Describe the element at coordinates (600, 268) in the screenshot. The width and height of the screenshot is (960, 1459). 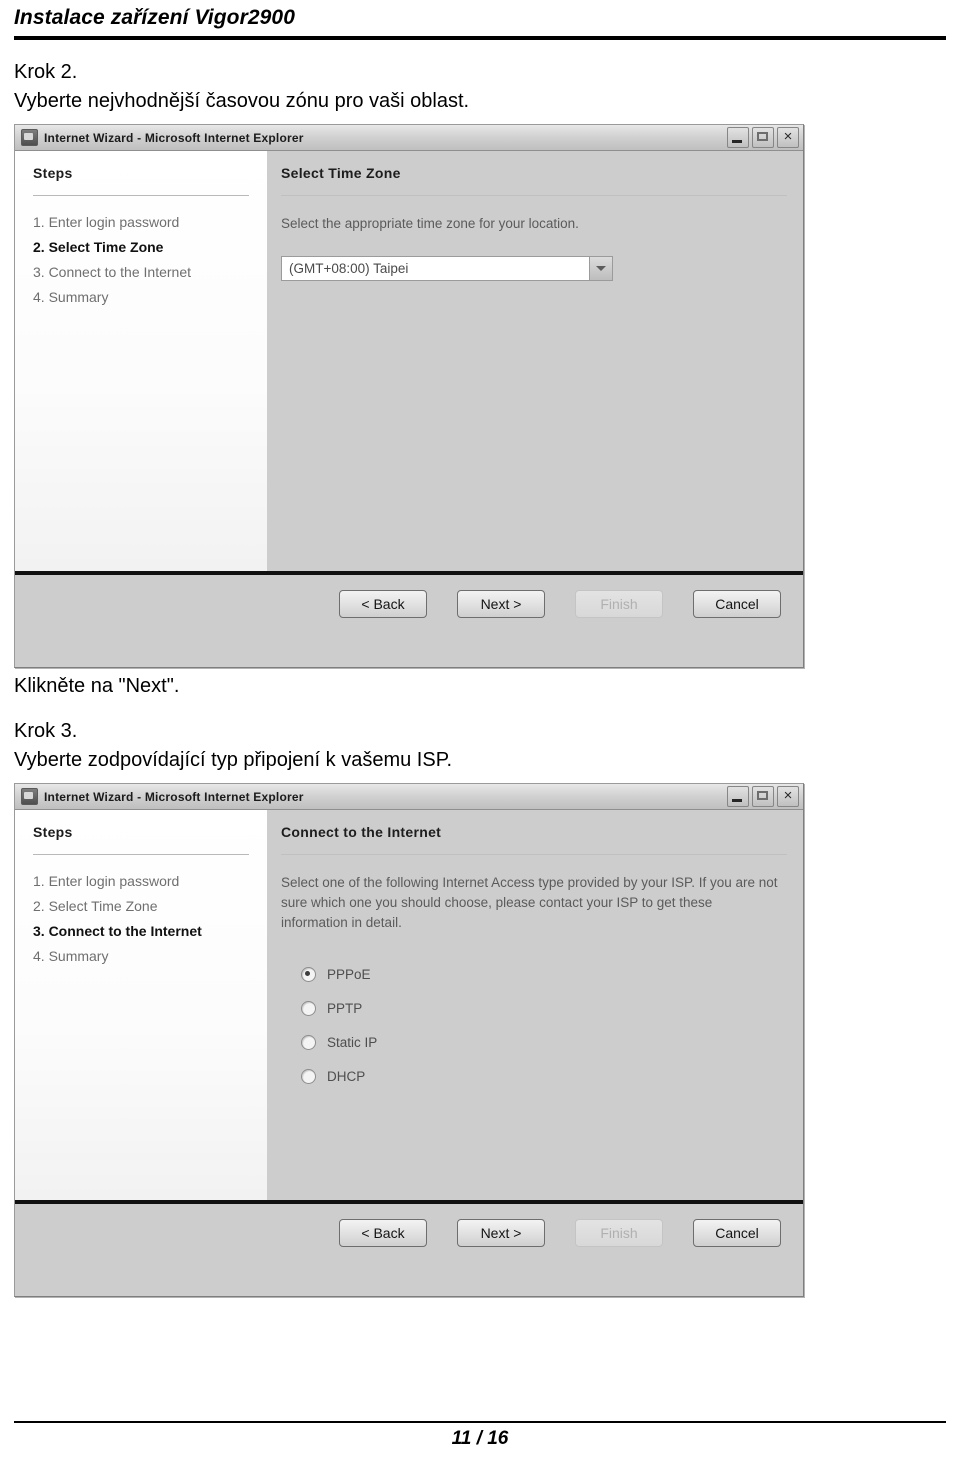
I see `chevron-down-icon` at that location.